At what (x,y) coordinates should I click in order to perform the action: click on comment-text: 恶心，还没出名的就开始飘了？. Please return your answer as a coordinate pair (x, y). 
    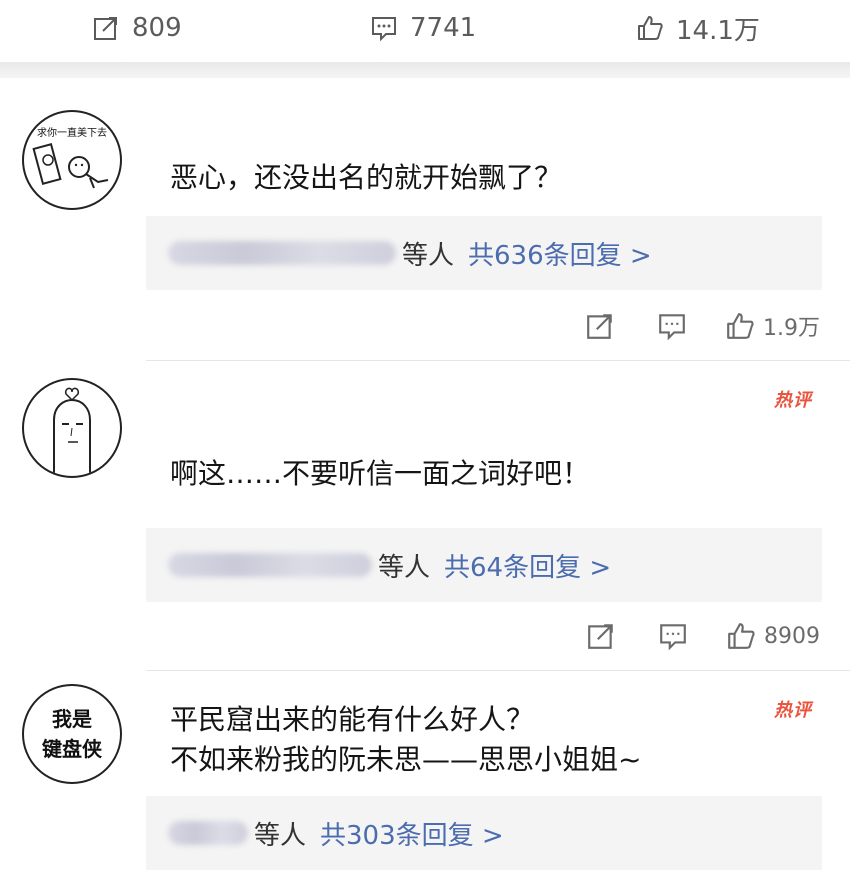
    Looking at the image, I should click on (366, 177).